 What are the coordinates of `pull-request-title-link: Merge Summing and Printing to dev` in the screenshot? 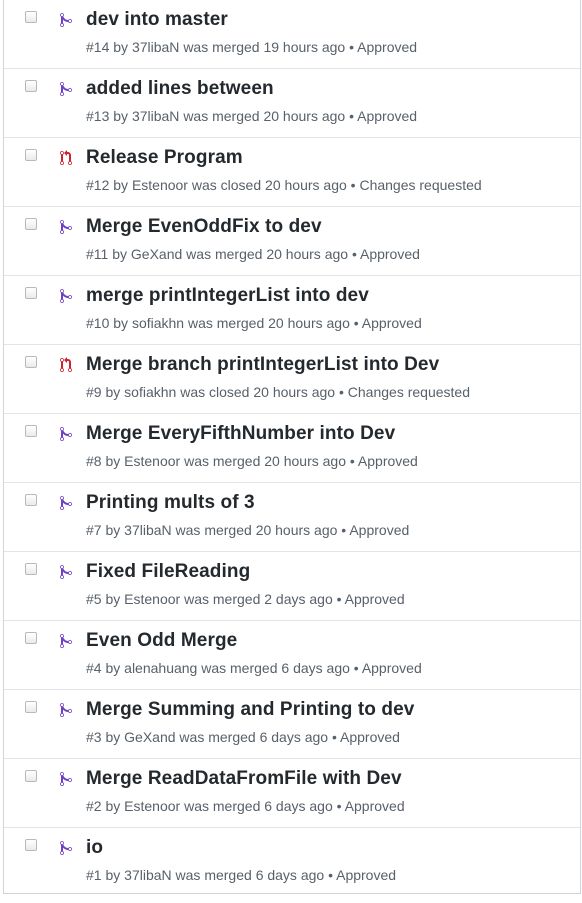 It's located at (250, 710).